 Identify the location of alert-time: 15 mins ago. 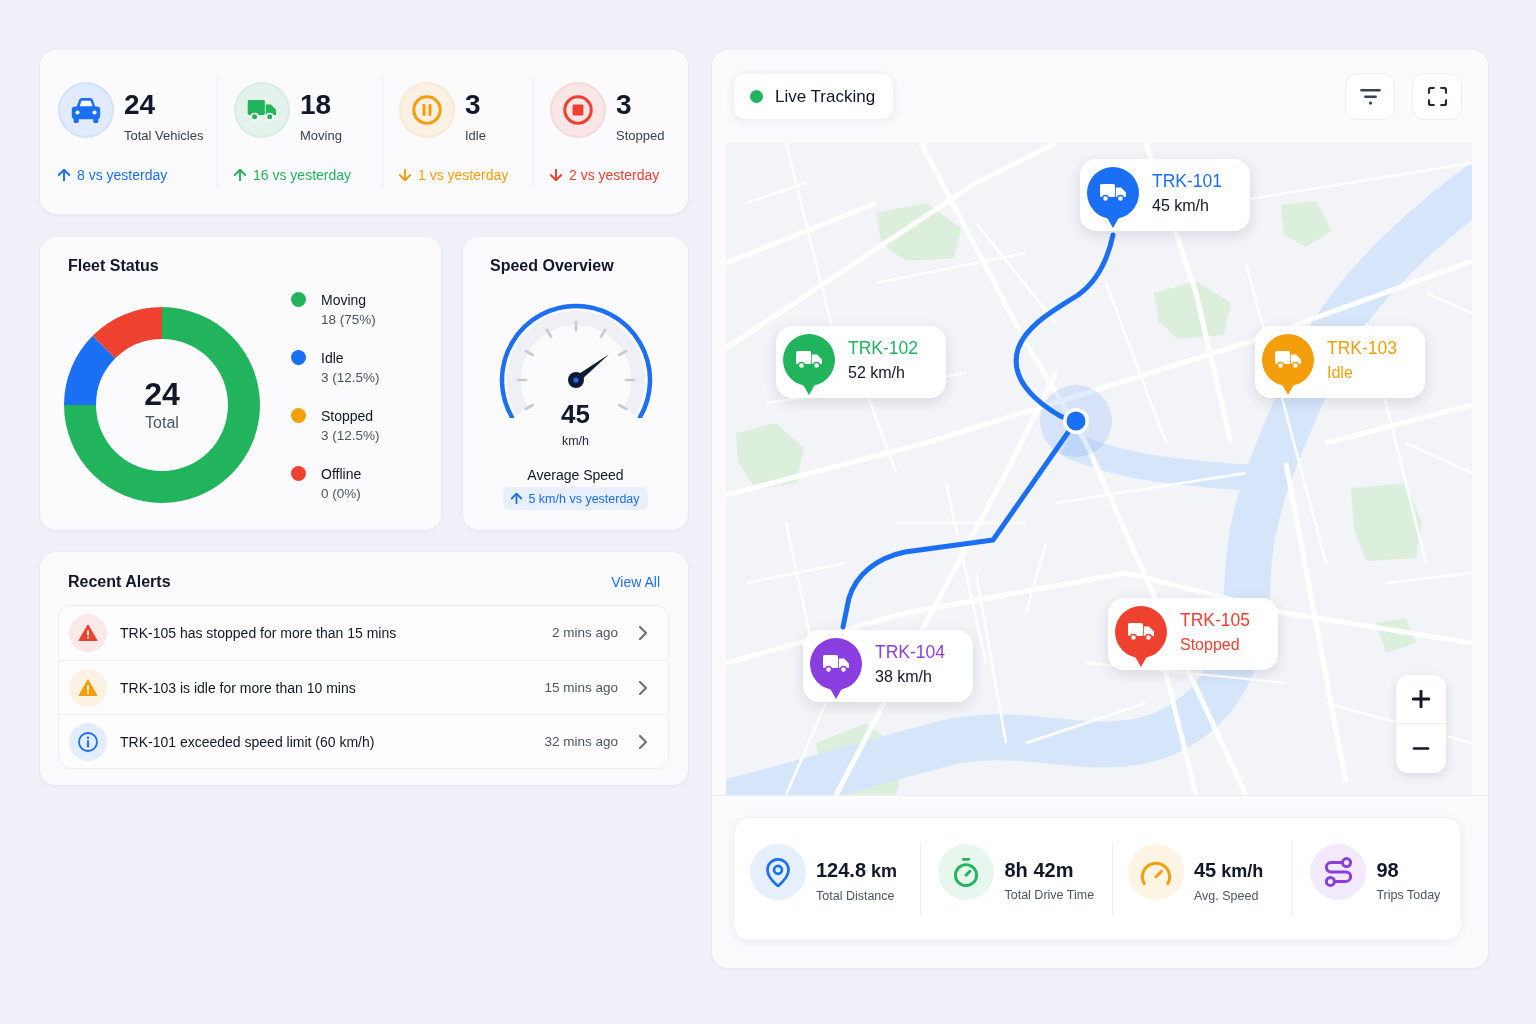
(581, 687).